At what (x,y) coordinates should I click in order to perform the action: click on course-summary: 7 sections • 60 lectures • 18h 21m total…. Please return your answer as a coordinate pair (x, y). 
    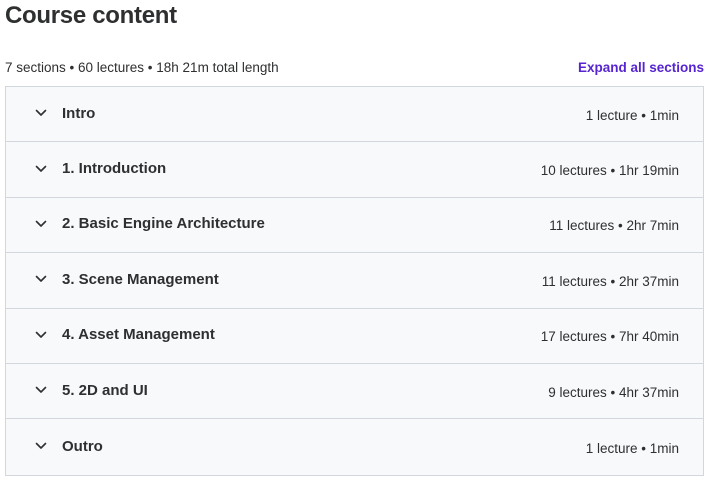
    Looking at the image, I should click on (142, 67).